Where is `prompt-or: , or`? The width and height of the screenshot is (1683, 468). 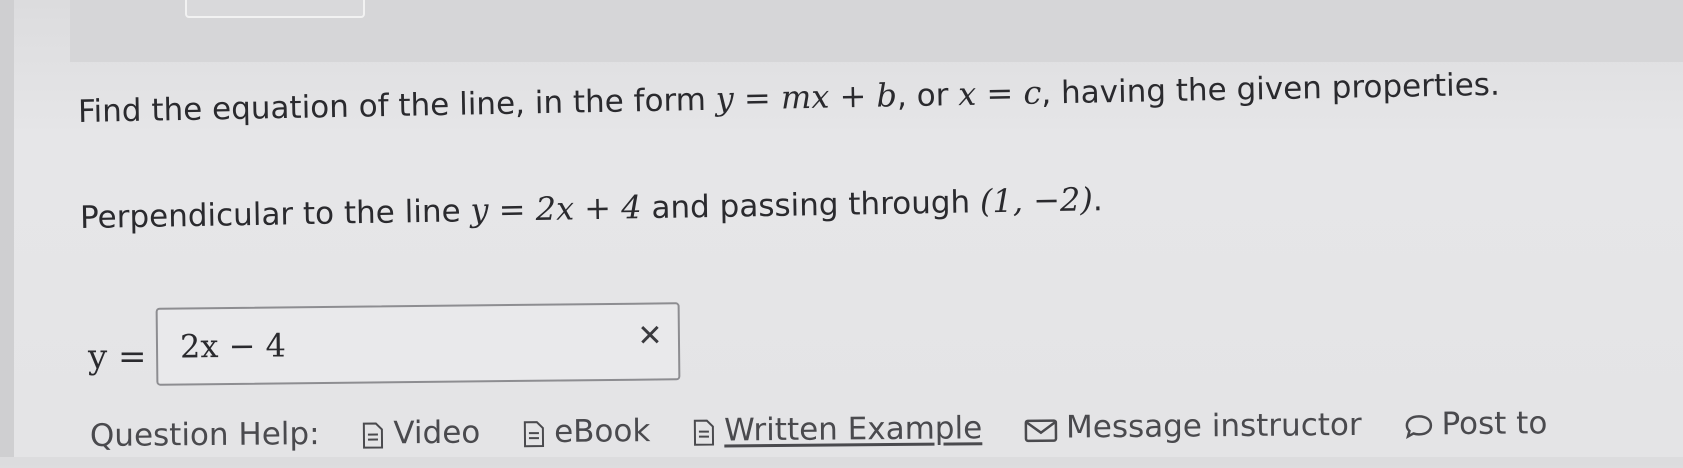 prompt-or: , or is located at coordinates (928, 95).